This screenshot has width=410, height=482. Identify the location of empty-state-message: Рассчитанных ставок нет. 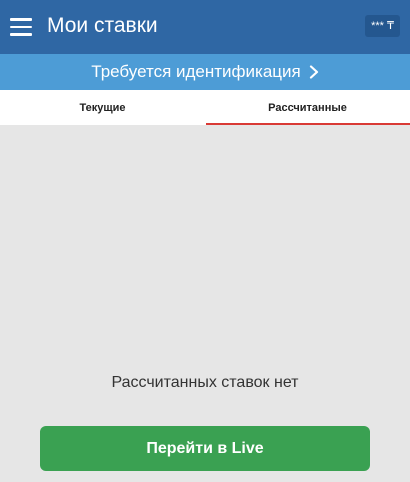
(205, 382).